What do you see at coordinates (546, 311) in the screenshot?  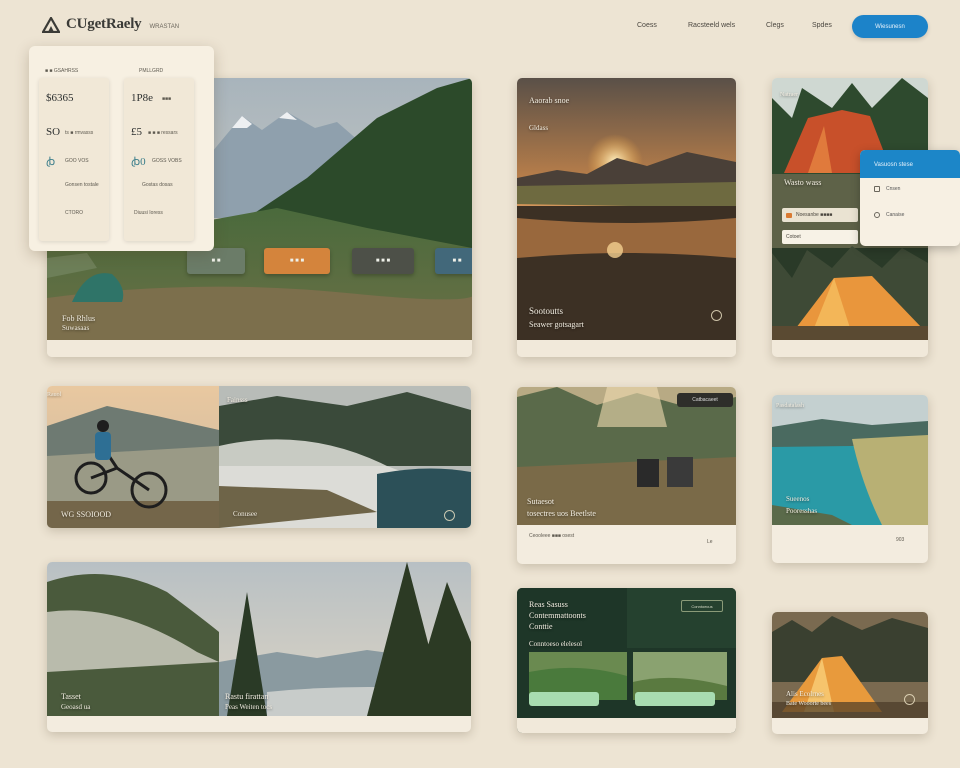 I see `sunset-bottom-line-1: Sootoutts` at bounding box center [546, 311].